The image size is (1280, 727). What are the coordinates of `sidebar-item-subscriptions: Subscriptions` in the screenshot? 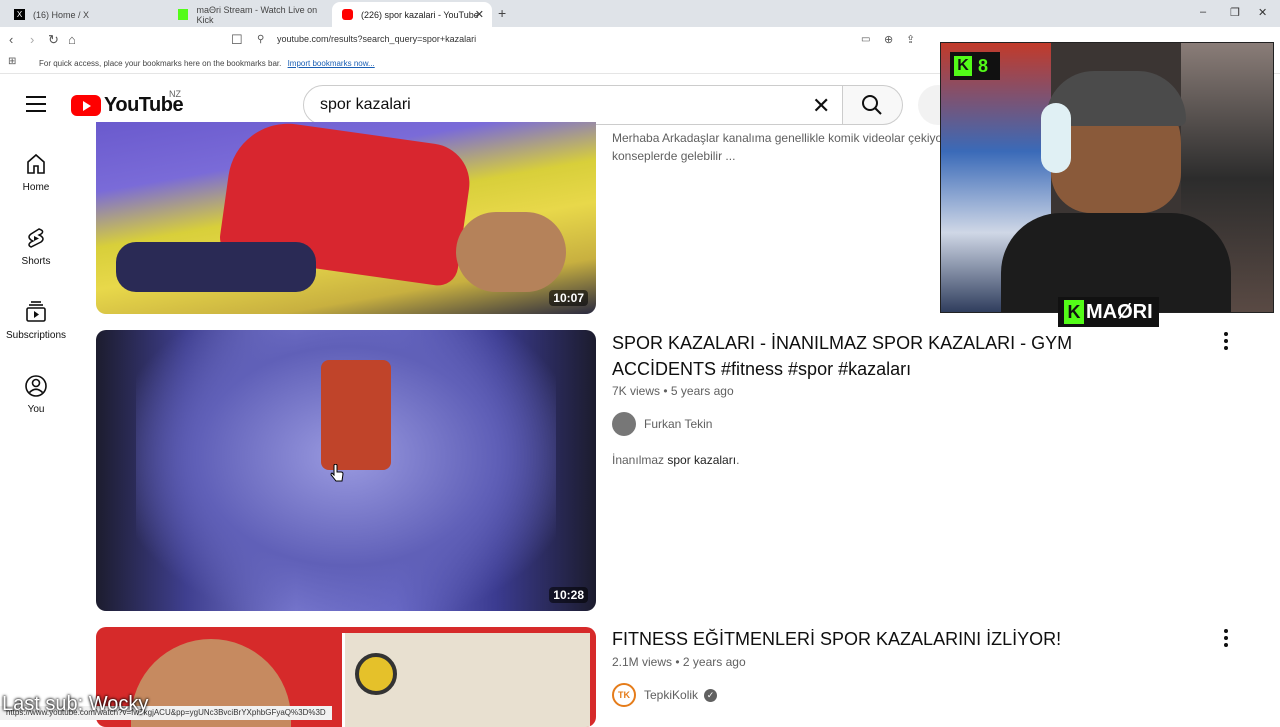 It's located at (36, 320).